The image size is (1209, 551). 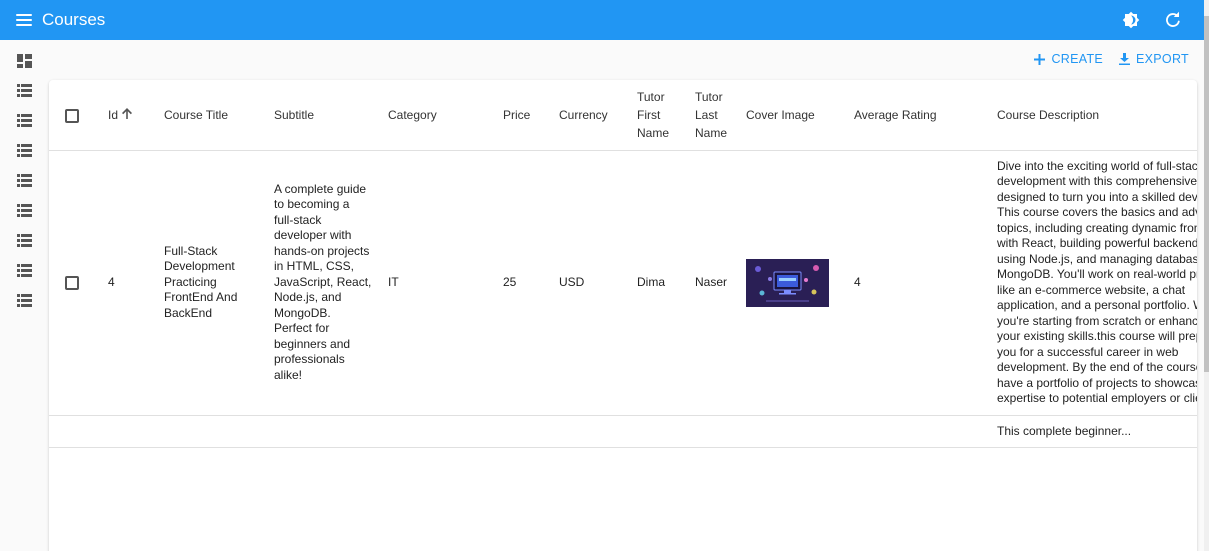 What do you see at coordinates (590, 115) in the screenshot?
I see `column-header-currency: Currency` at bounding box center [590, 115].